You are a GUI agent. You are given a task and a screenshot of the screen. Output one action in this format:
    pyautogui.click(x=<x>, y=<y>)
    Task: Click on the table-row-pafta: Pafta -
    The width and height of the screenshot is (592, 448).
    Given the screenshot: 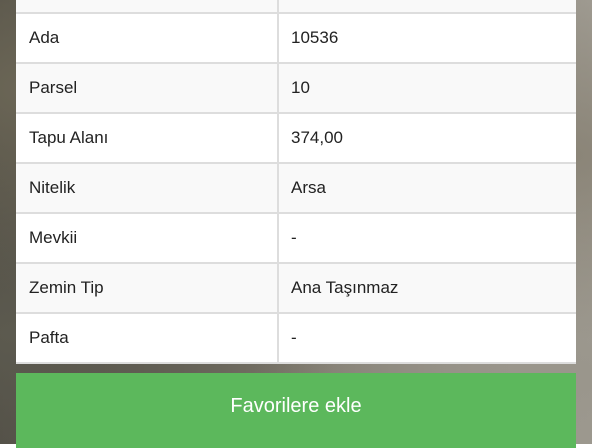 What is the action you would take?
    pyautogui.click(x=296, y=339)
    